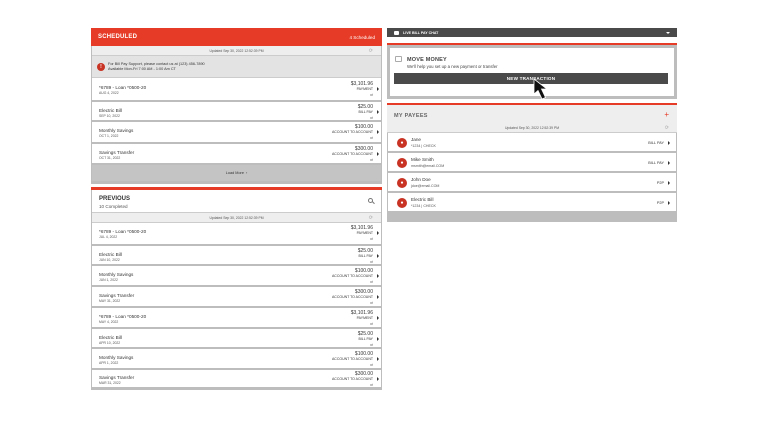  I want to click on payee-row: ● Jane *1234 | CHECK BILL PAY, so click(532, 143).